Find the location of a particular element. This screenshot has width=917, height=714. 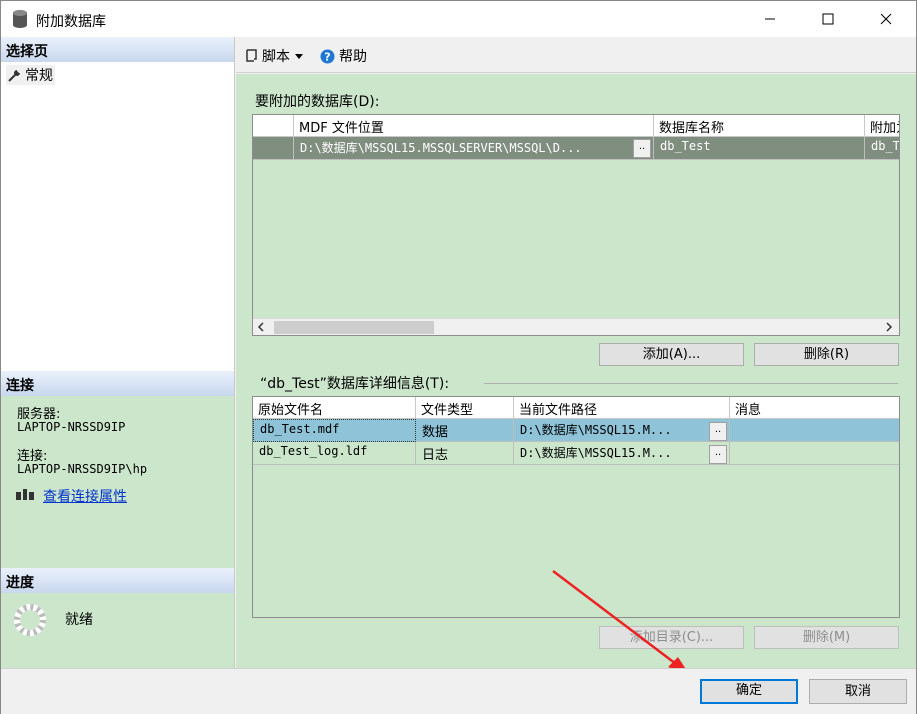

column-header-mdf-location: MDF 文件位置 is located at coordinates (474, 126).